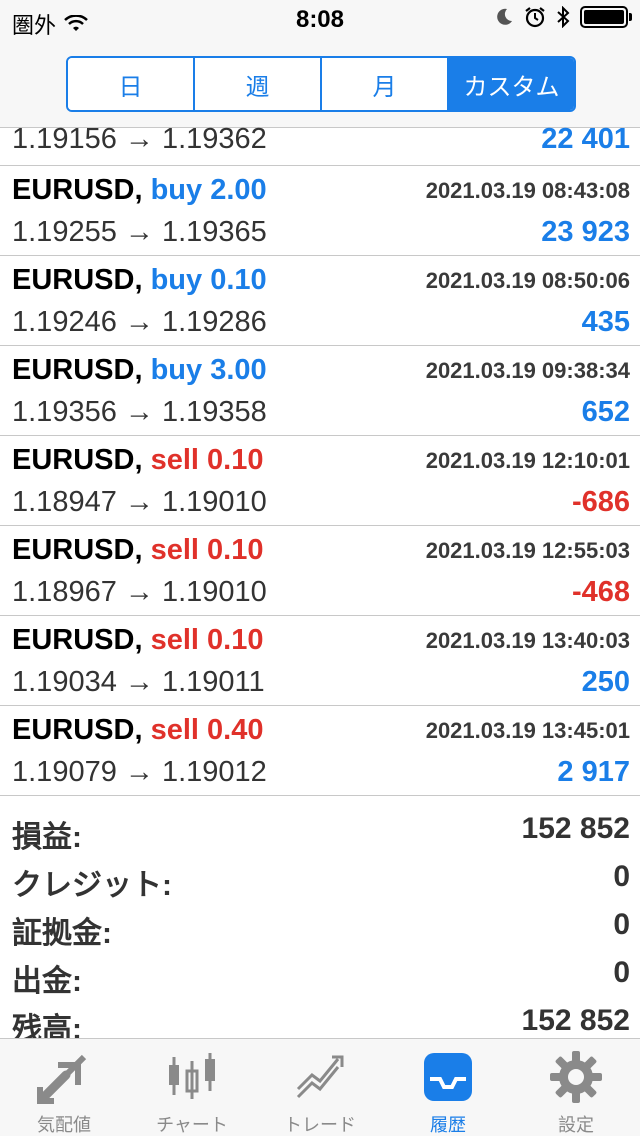  What do you see at coordinates (92, 885) in the screenshot?
I see `summary-label: クレジット:` at bounding box center [92, 885].